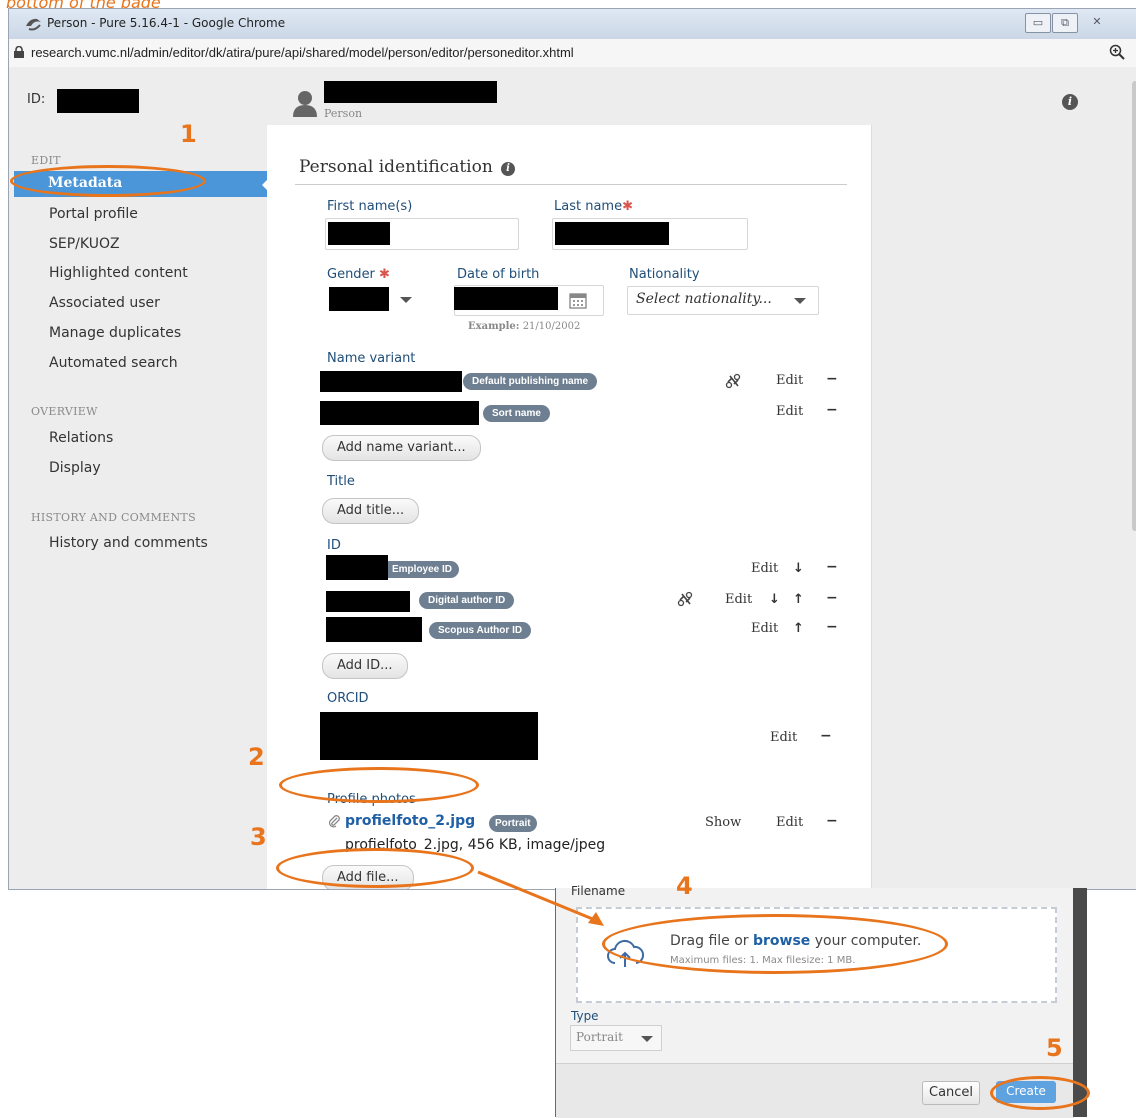  Describe the element at coordinates (832, 567) in the screenshot. I see `remove-id-1: −` at that location.